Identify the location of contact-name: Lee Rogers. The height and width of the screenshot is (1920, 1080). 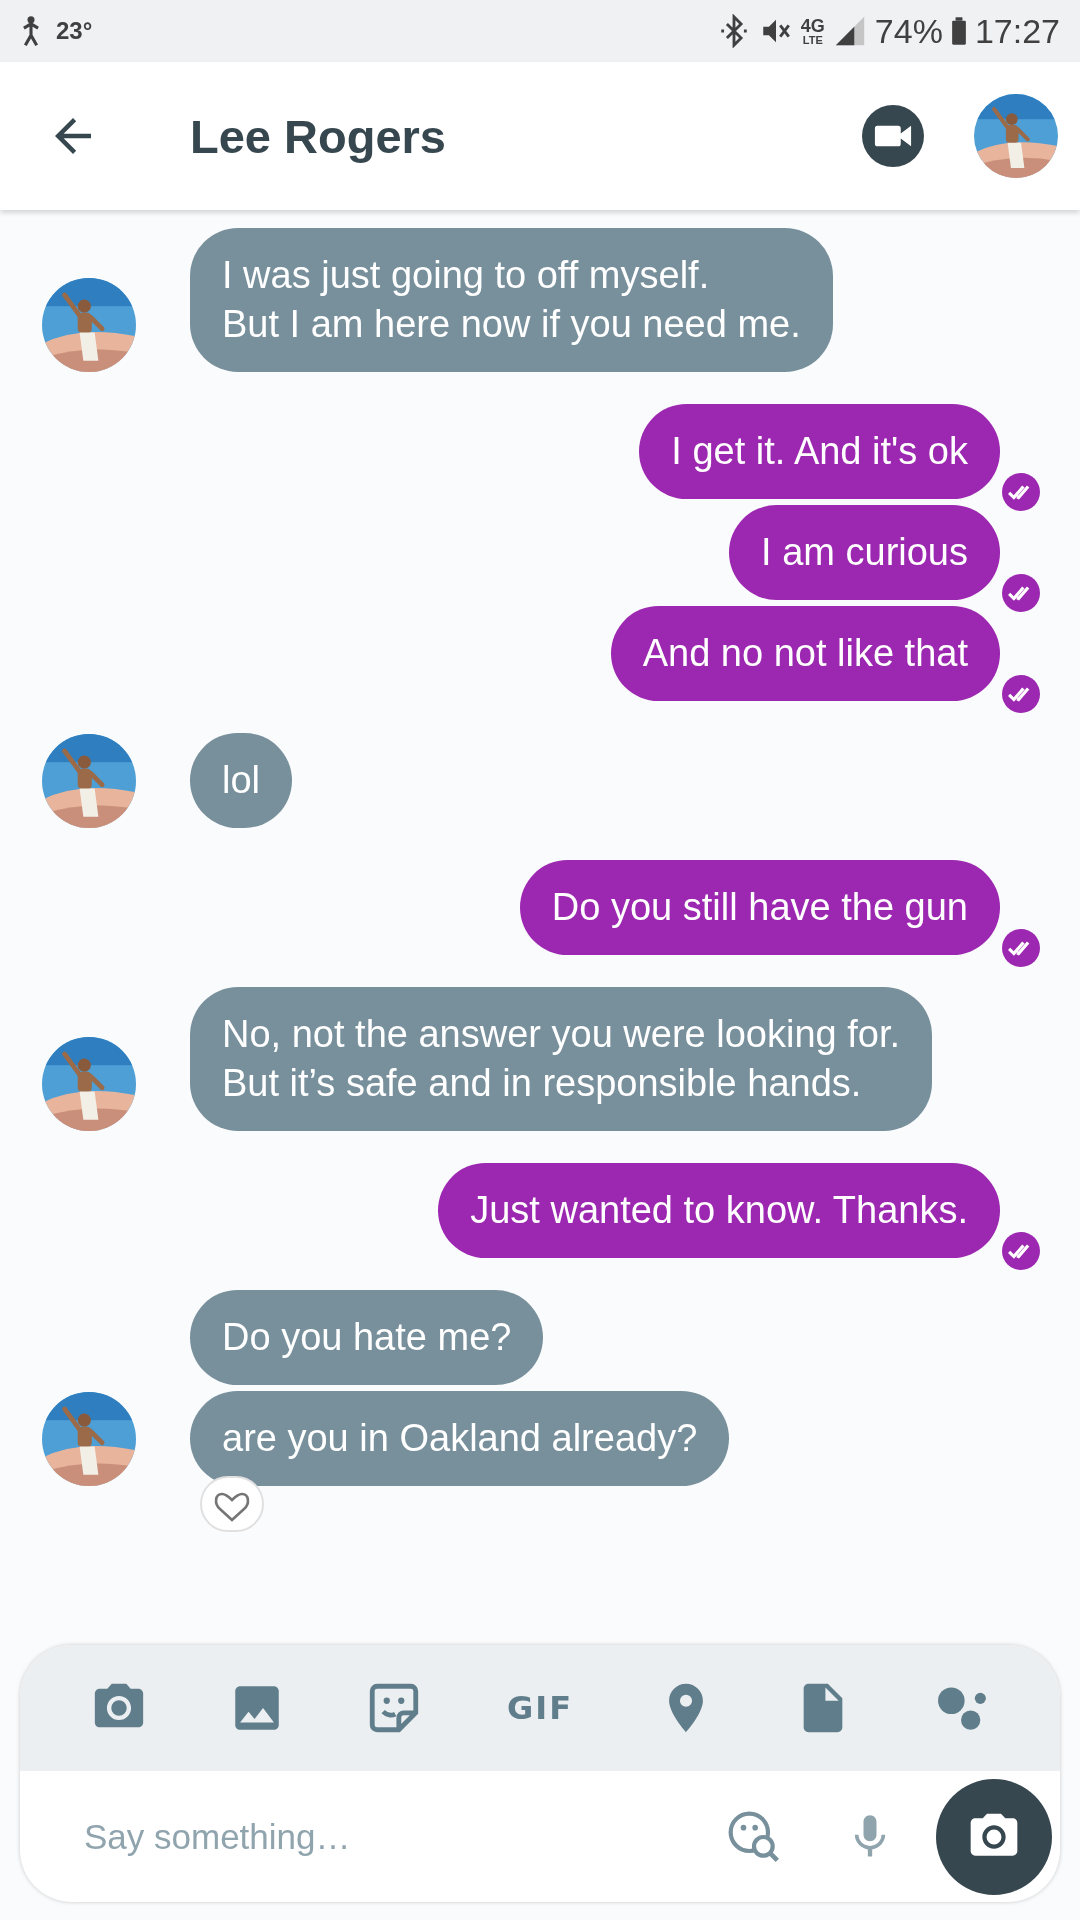
(318, 136).